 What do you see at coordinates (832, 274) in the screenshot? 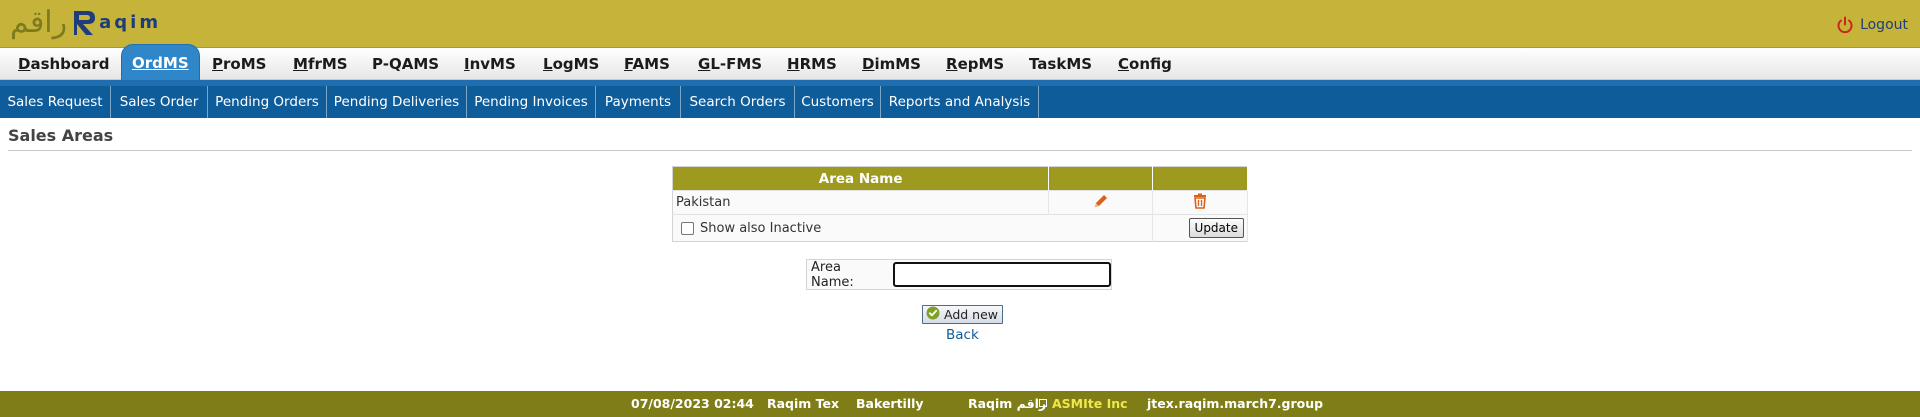
I see `area-name-label: Area Name:` at bounding box center [832, 274].